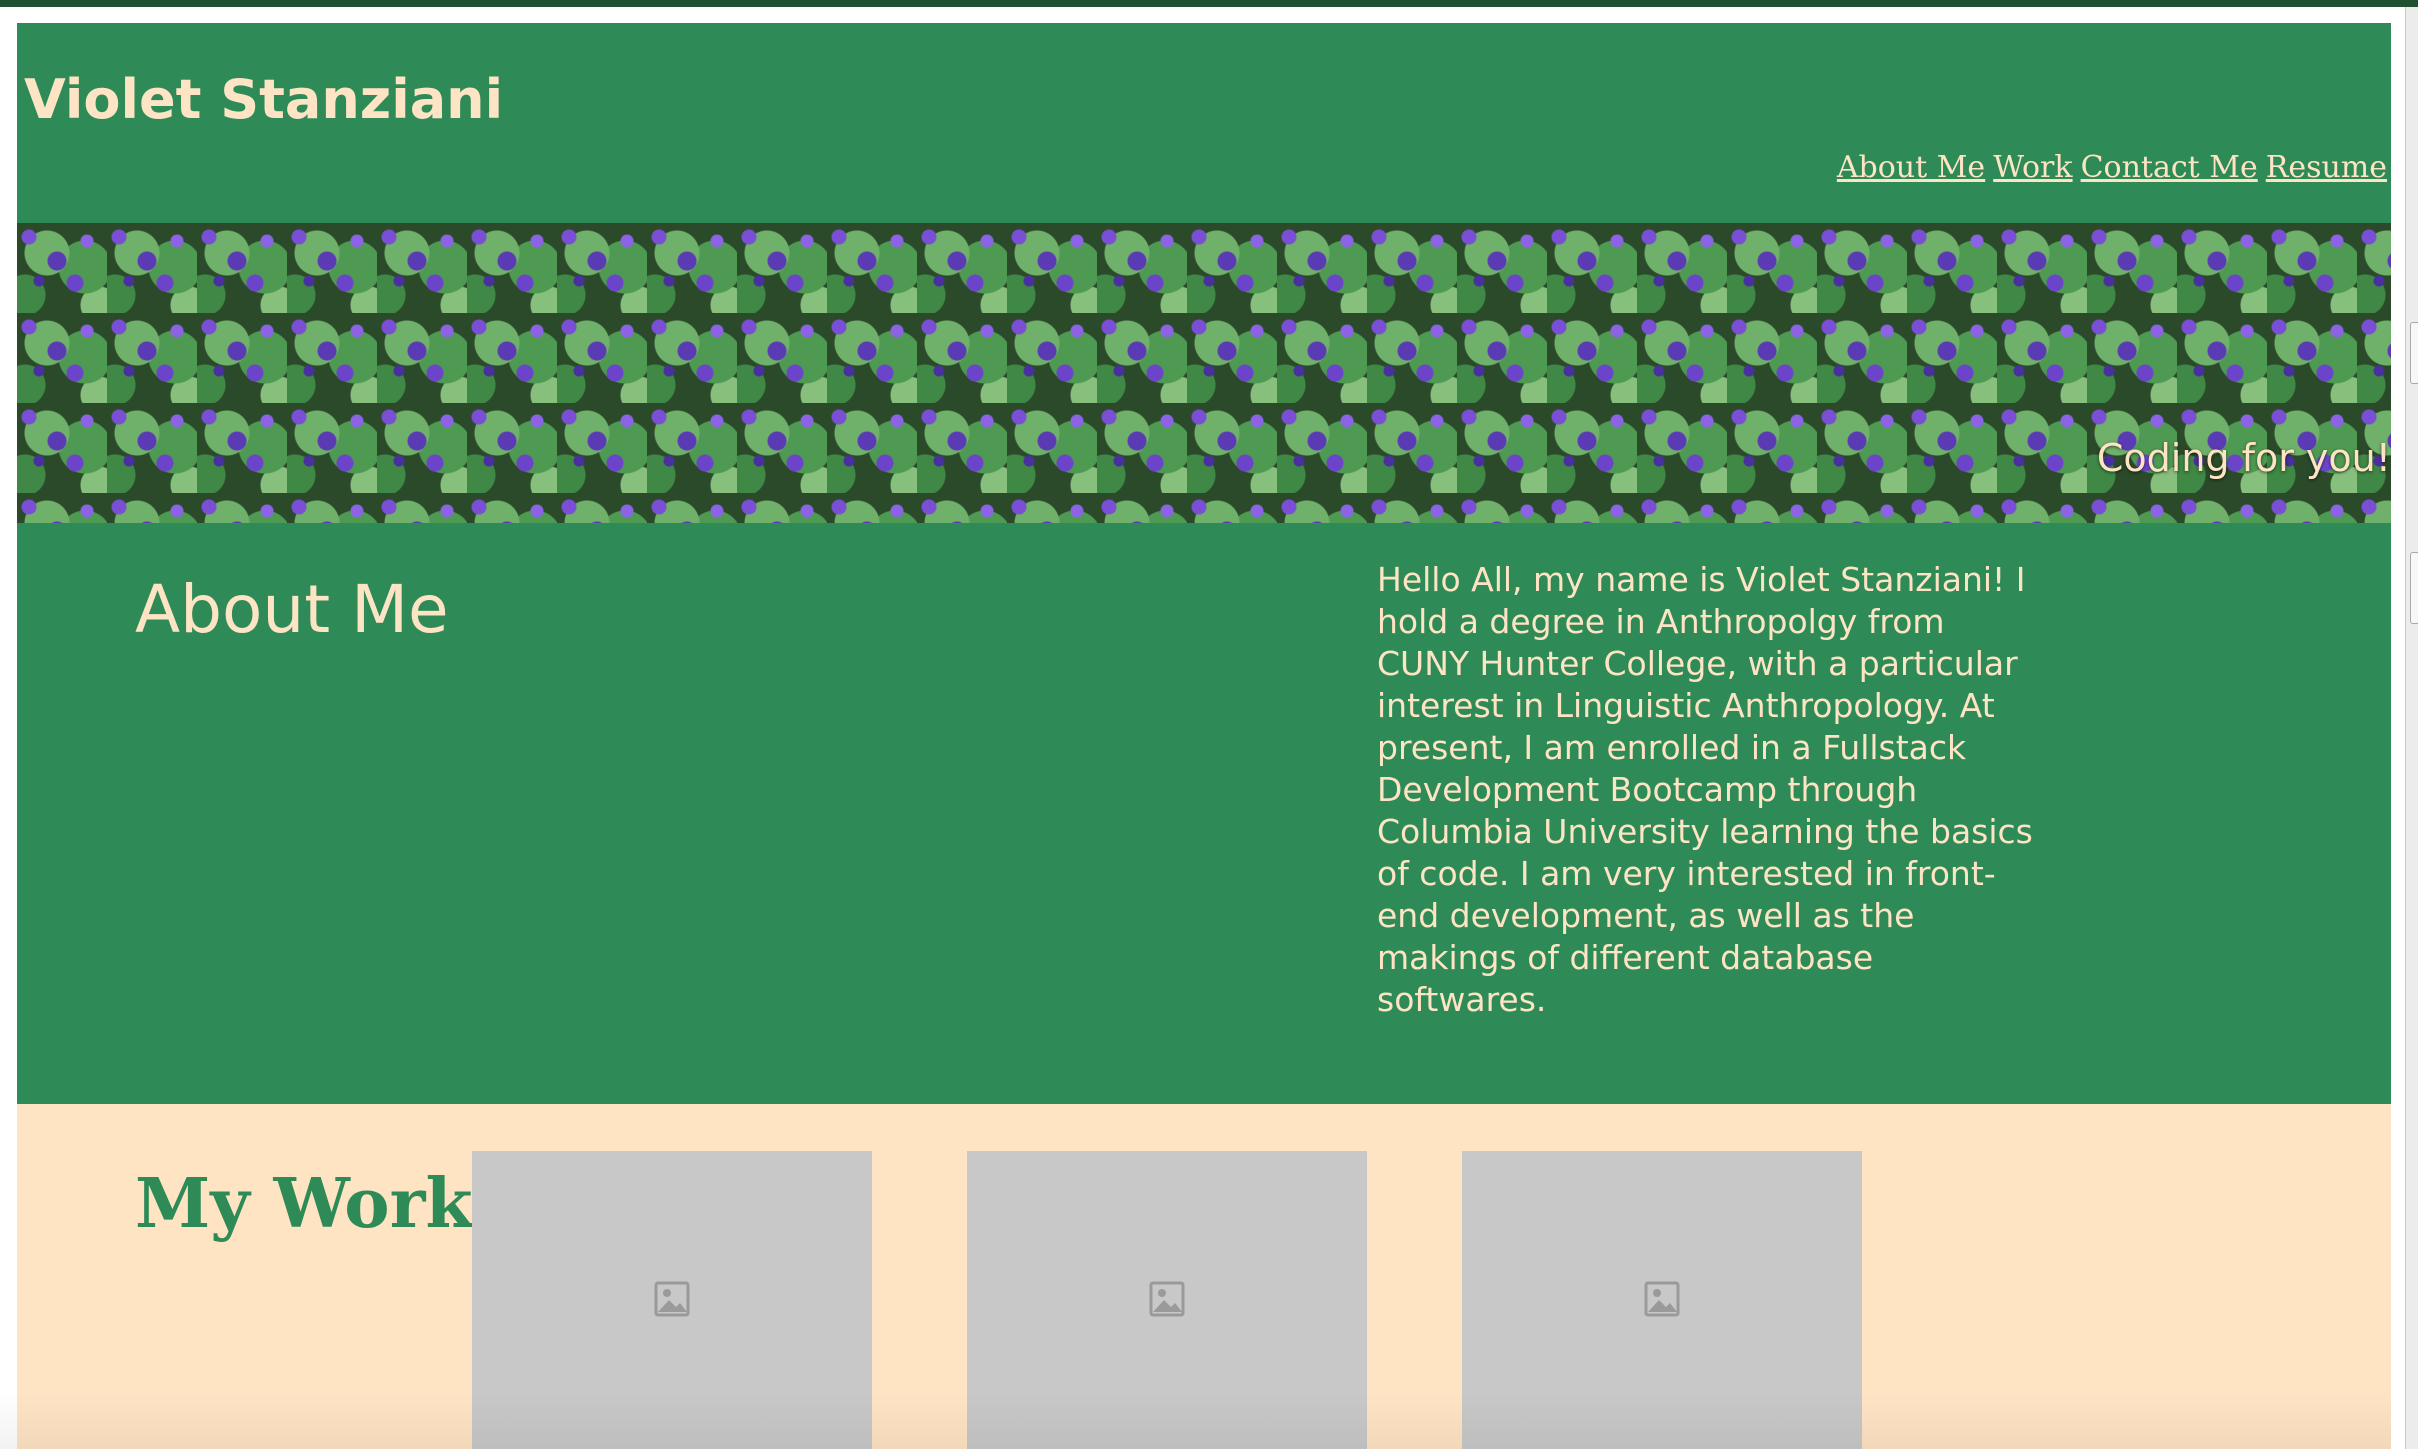 Image resolution: width=2418 pixels, height=1449 pixels. I want to click on browser-top-strip, so click(1209, 3).